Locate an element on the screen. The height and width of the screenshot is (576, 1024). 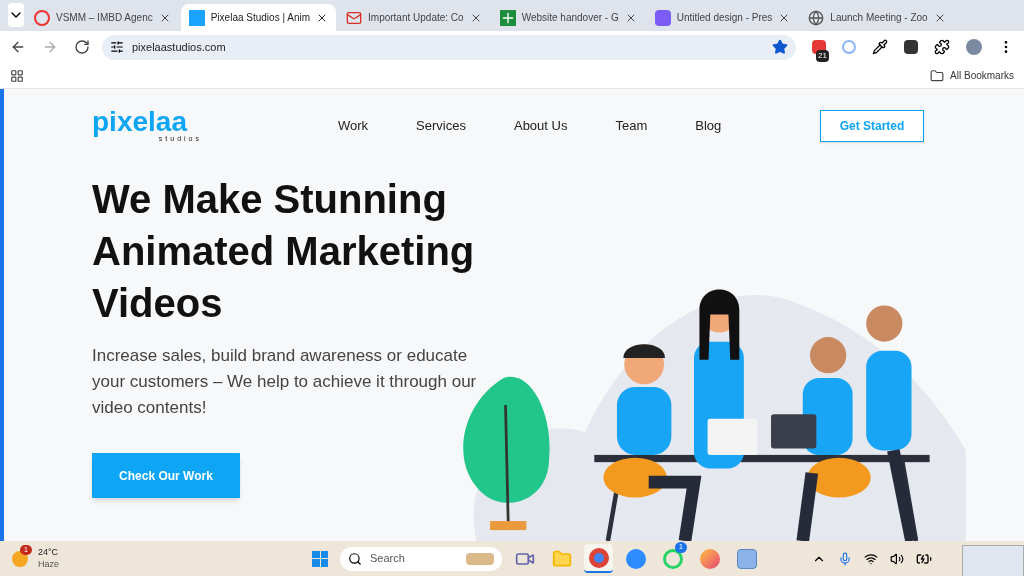
browser-tab: Important Update: Co is located at coordinates (414, 17).